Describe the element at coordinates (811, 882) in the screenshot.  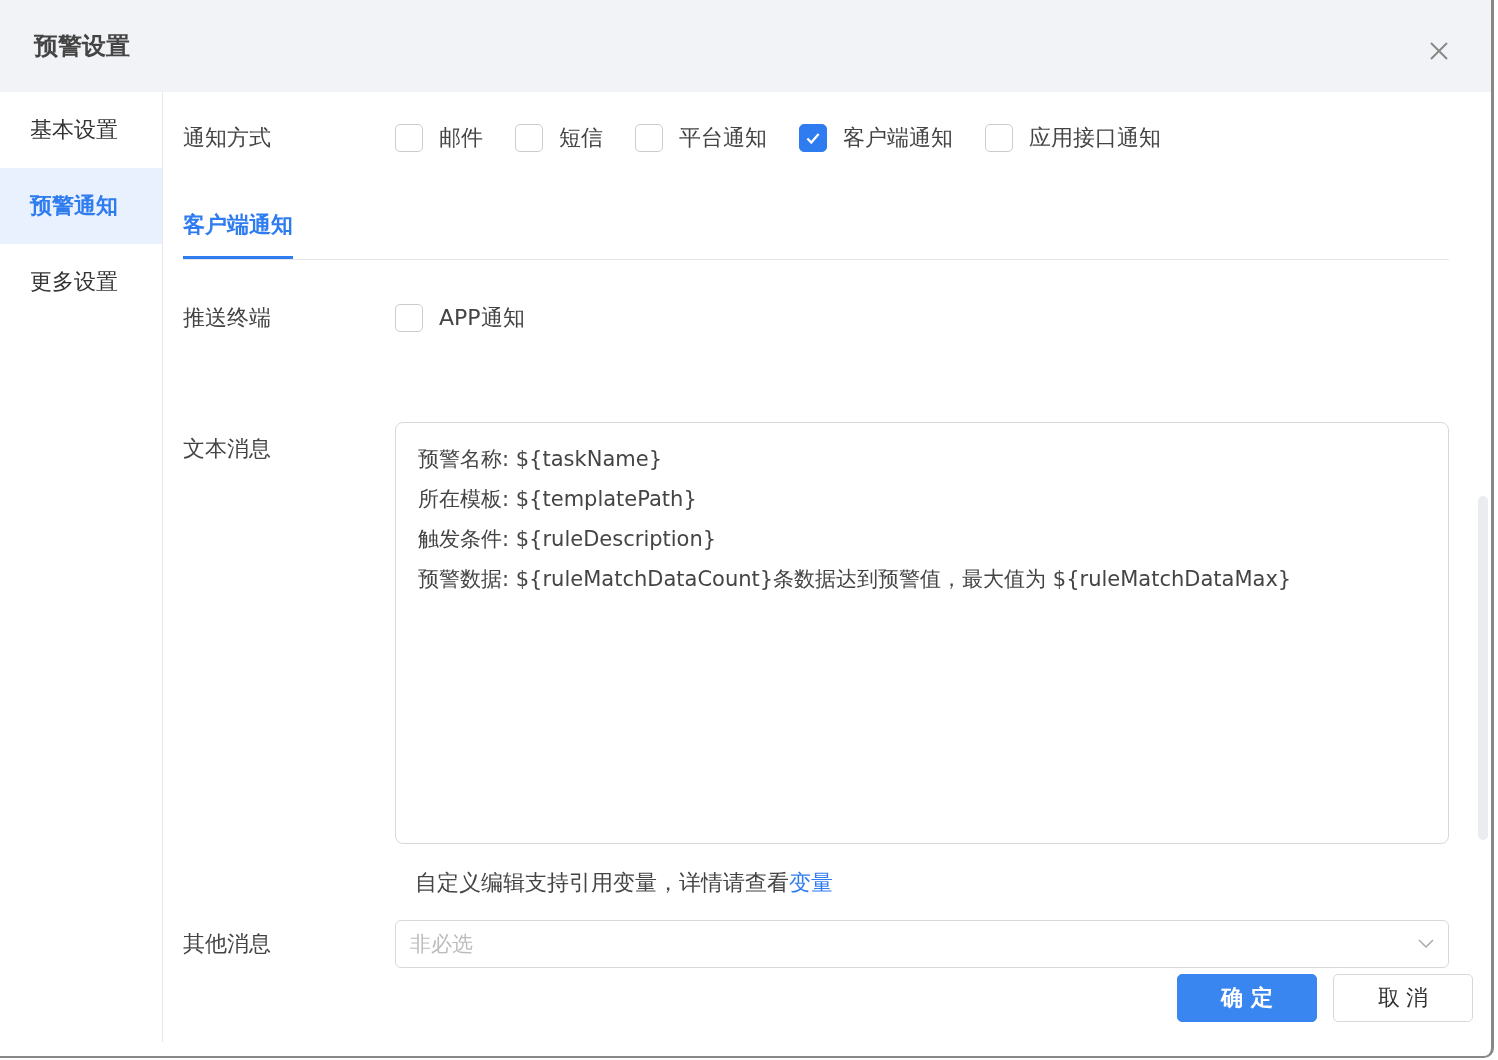
I see `variable-link: 变量` at that location.